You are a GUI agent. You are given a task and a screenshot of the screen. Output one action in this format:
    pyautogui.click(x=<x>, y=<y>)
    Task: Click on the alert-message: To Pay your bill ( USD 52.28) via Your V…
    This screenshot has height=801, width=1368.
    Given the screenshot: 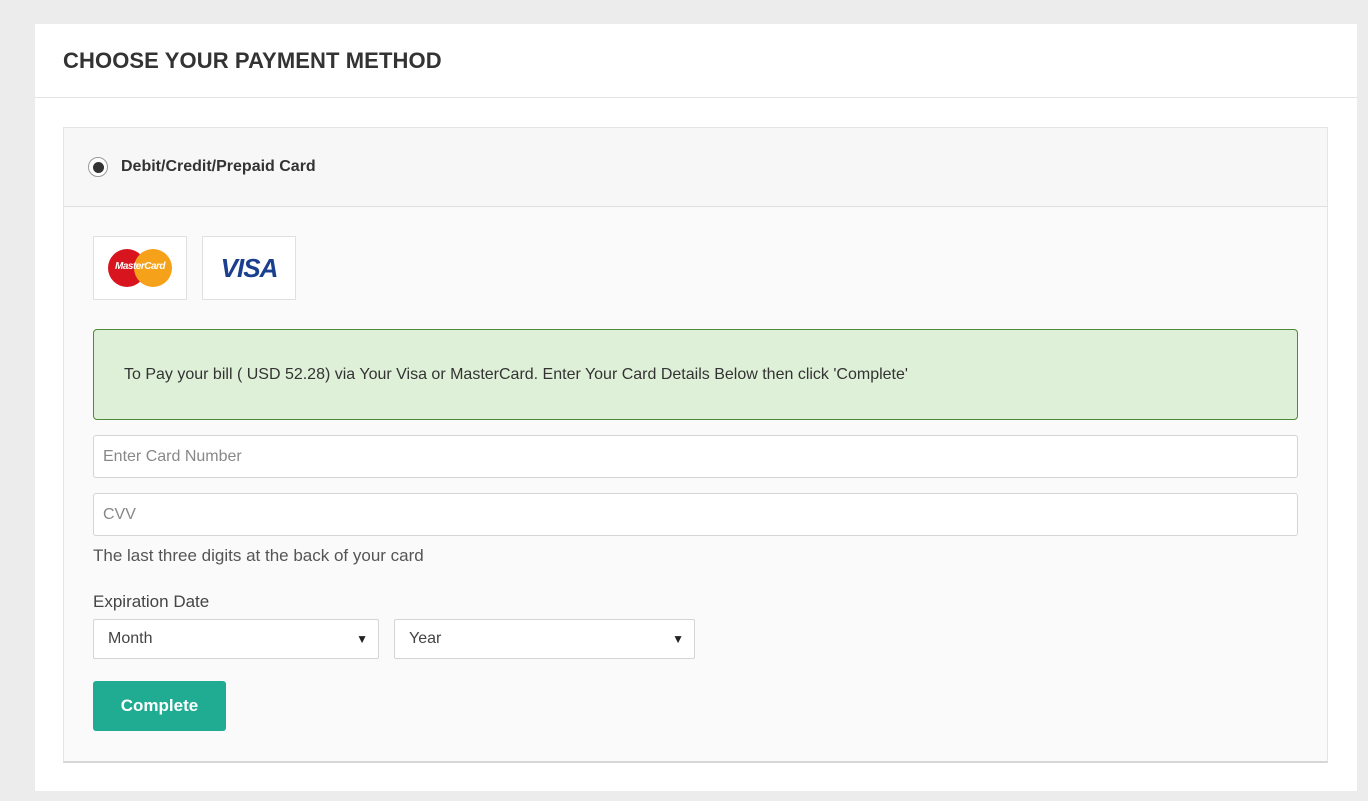 What is the action you would take?
    pyautogui.click(x=516, y=374)
    